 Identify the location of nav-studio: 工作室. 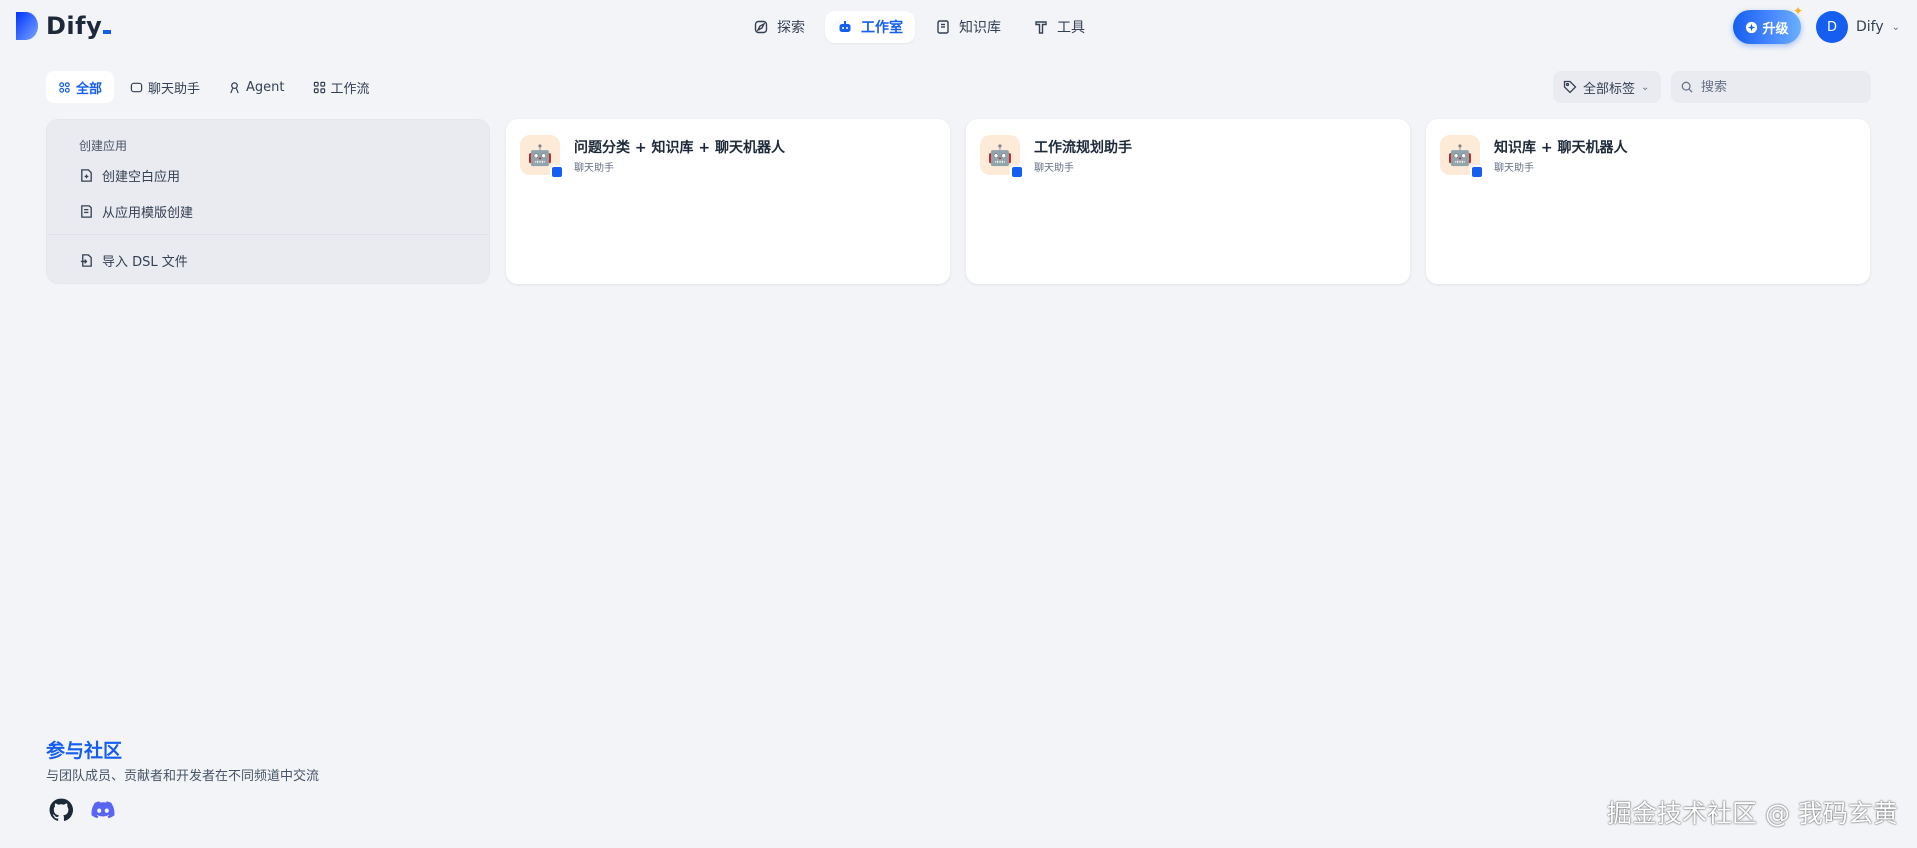
(870, 27).